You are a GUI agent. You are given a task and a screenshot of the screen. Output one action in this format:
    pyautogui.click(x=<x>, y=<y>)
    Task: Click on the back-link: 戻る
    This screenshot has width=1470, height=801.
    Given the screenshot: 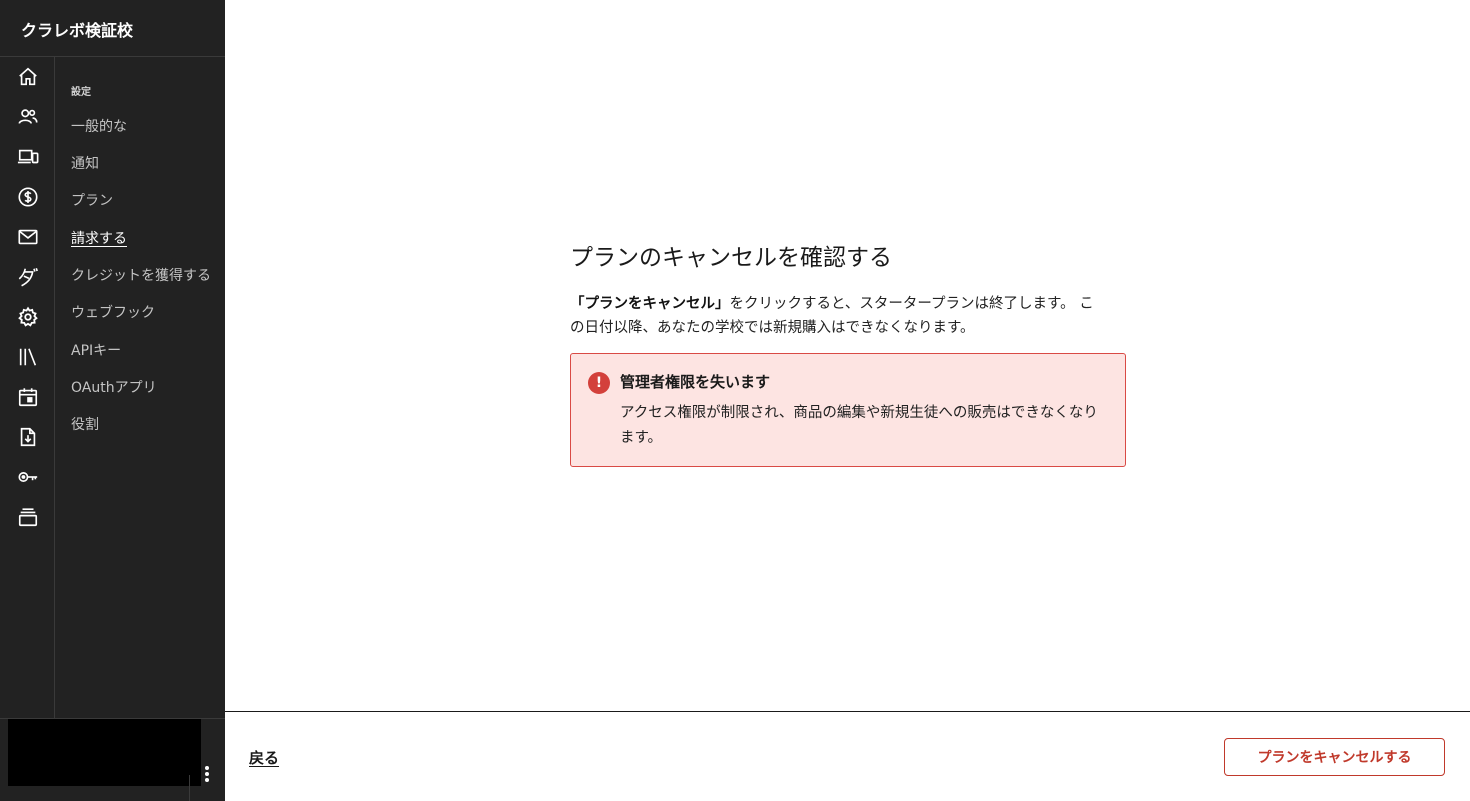 What is the action you would take?
    pyautogui.click(x=264, y=757)
    